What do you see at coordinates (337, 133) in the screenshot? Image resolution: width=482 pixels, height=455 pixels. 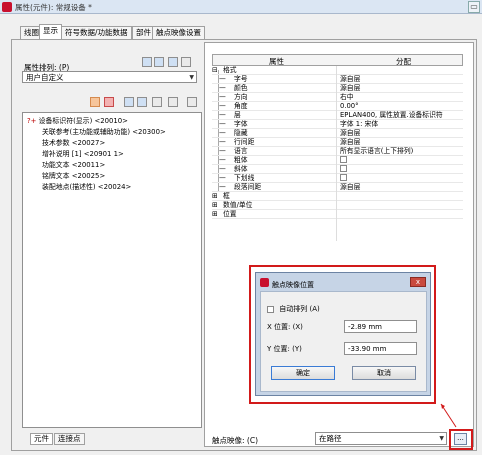 I see `grid-row: — 隐藏 源自层` at bounding box center [337, 133].